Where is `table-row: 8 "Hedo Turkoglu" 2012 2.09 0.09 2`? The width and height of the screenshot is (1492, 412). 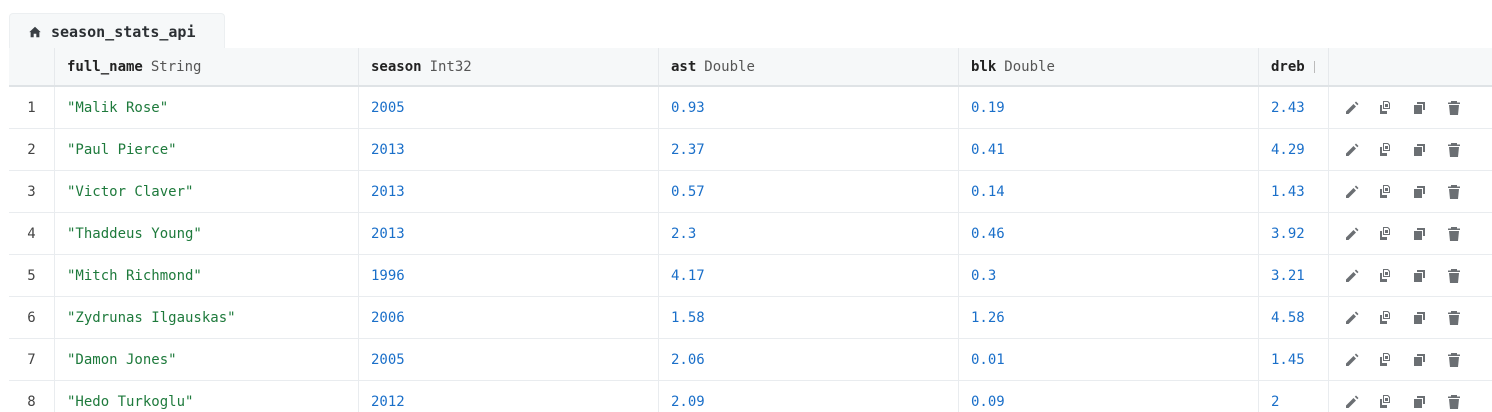 table-row: 8 "Hedo Turkoglu" 2012 2.09 0.09 2 is located at coordinates (750, 396).